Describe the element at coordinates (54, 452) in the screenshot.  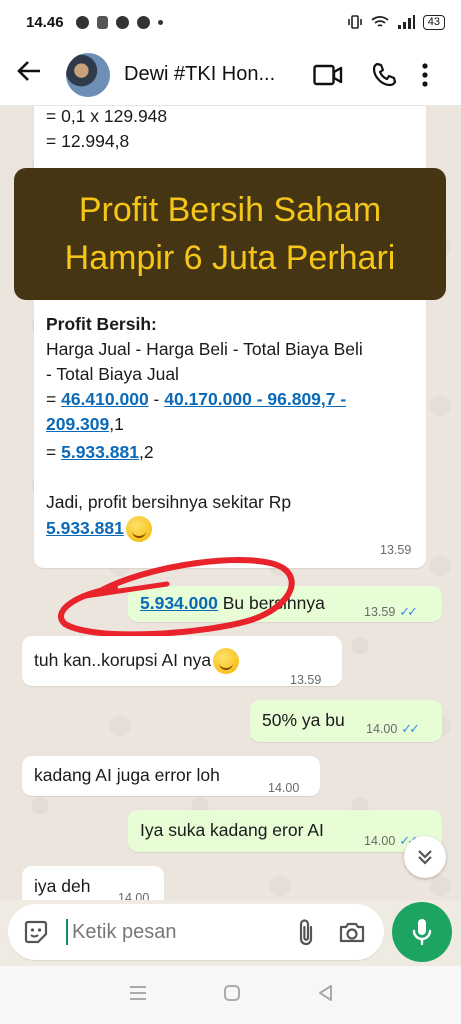
I see `result-eq: =` at that location.